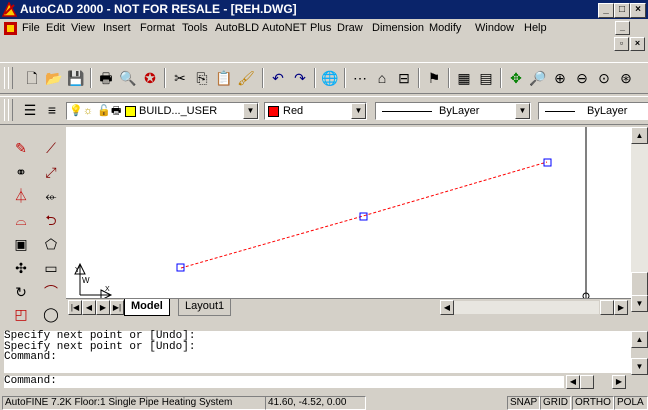  What do you see at coordinates (522, 111) in the screenshot?
I see `linetype-dropdown-arrow: ▼` at bounding box center [522, 111].